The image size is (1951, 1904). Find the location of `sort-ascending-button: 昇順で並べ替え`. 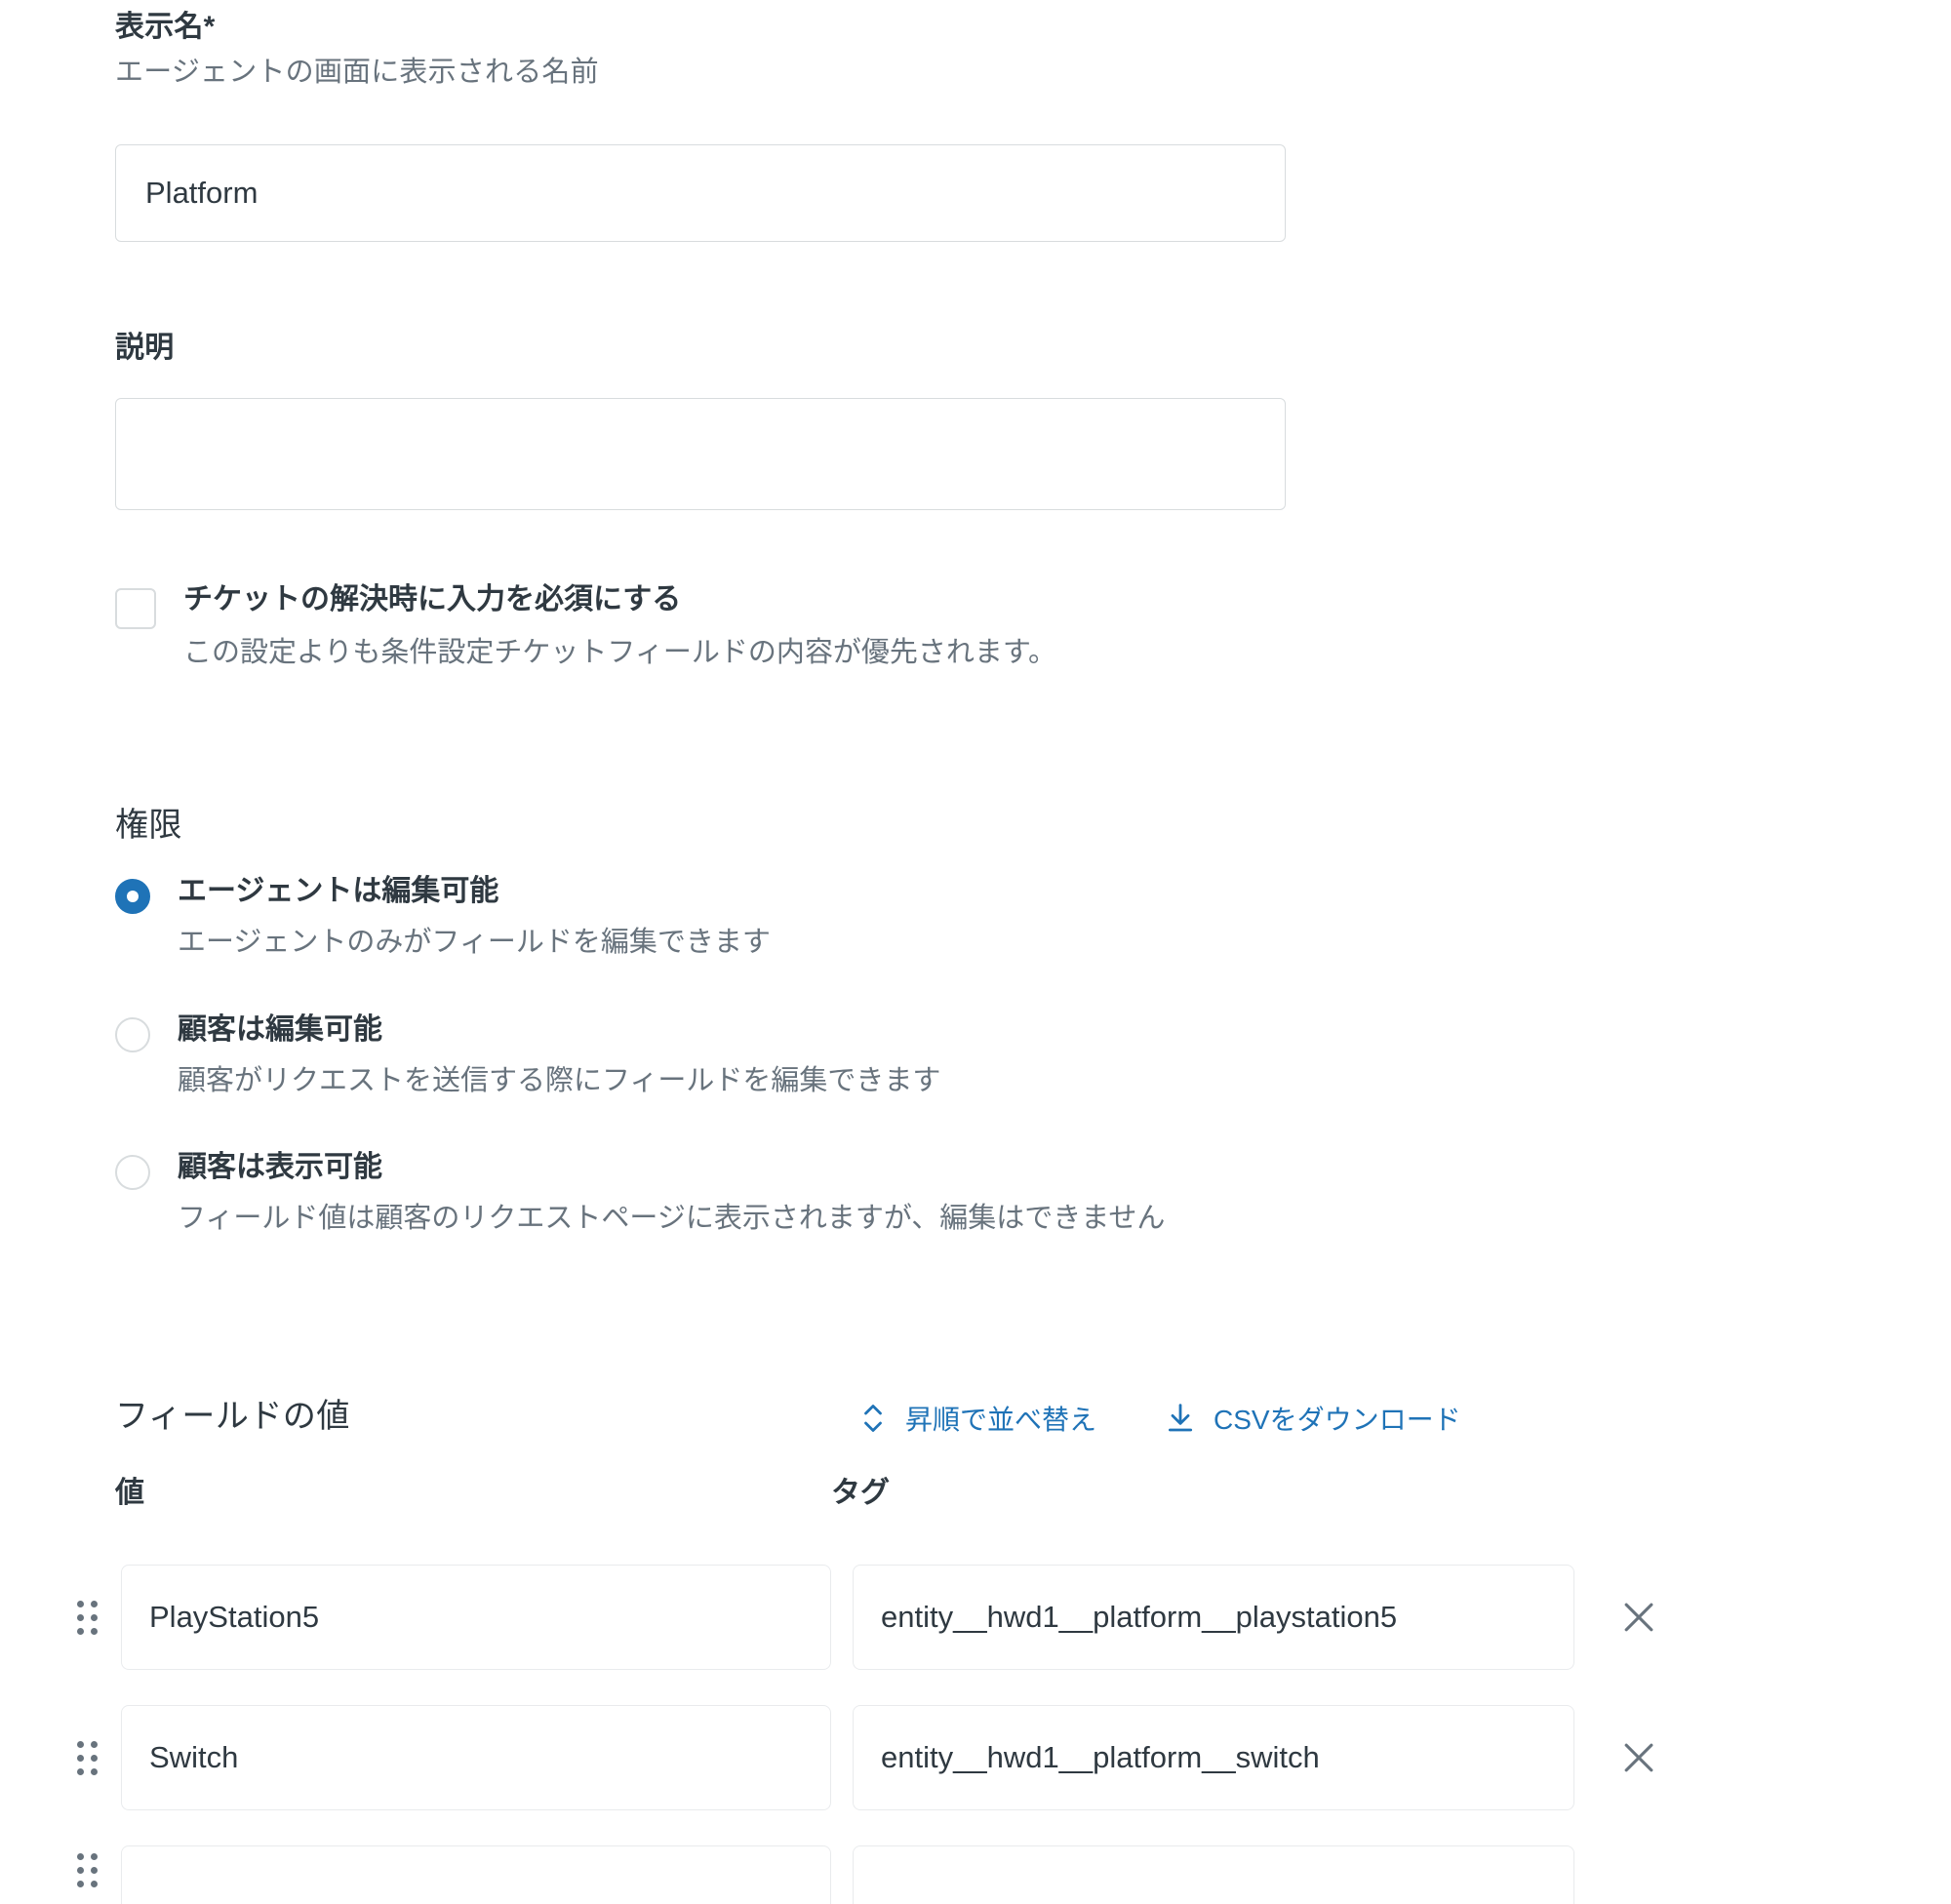

sort-ascending-button: 昇順で並べ替え is located at coordinates (977, 1418).